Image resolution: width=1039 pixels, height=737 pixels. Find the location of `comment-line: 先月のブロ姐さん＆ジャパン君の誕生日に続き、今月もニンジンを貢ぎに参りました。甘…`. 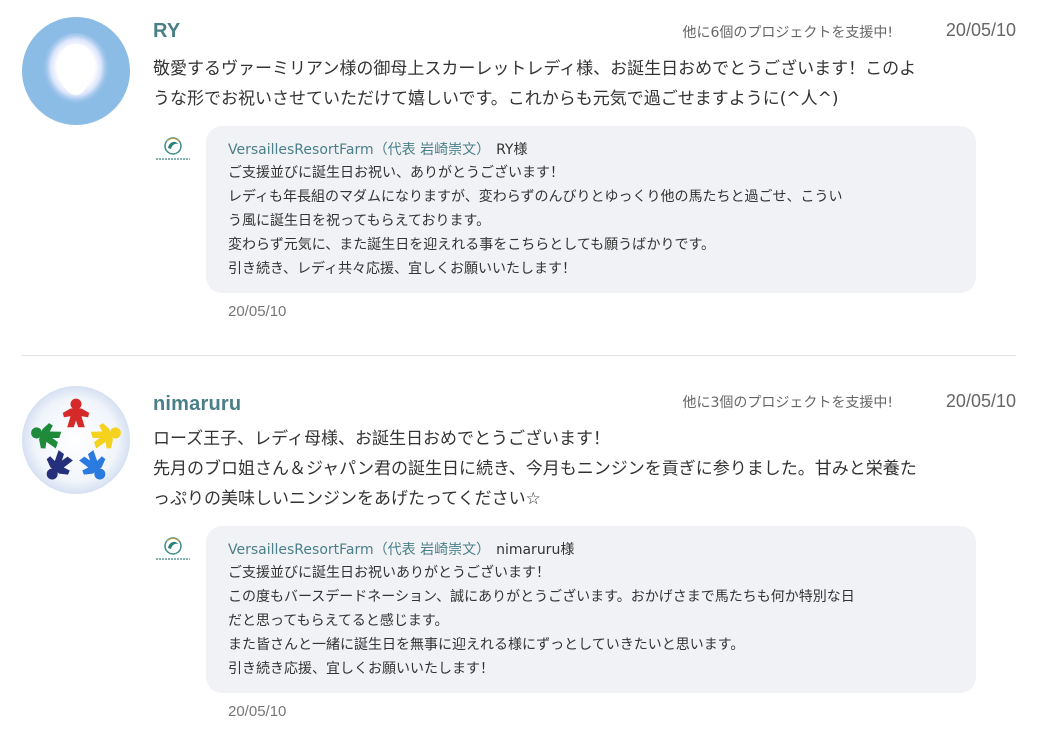

comment-line: 先月のブロ姐さん＆ジャパン君の誕生日に続き、今月もニンジンを貢ぎに参りました。甘… is located at coordinates (535, 469).